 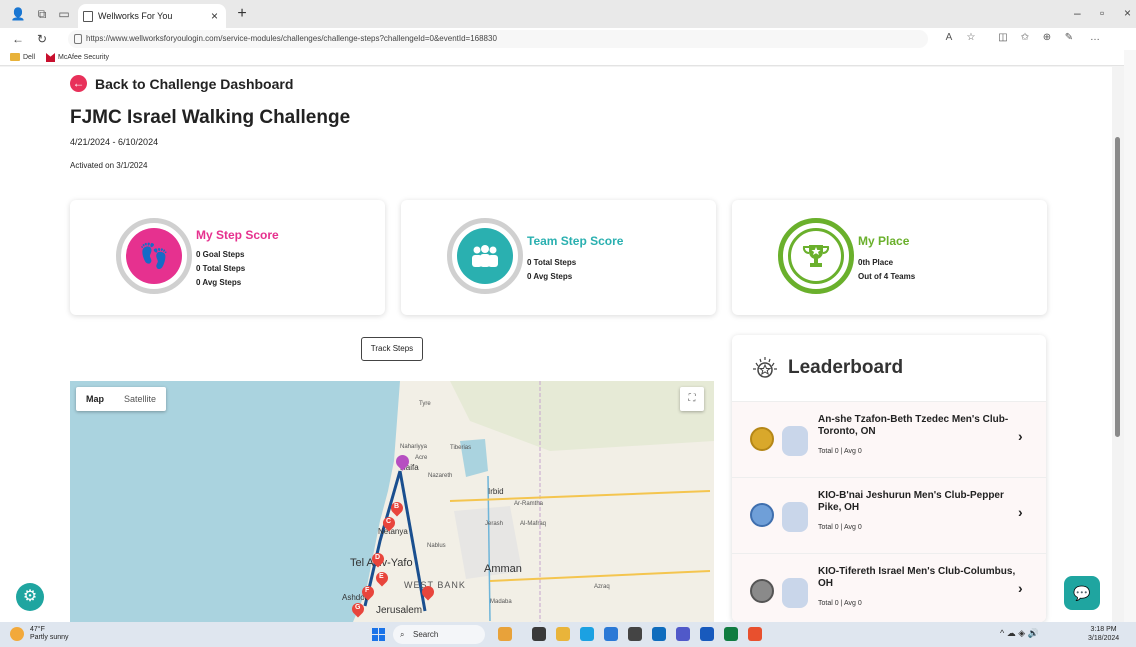 What do you see at coordinates (635, 634) in the screenshot?
I see `dell-icon` at bounding box center [635, 634].